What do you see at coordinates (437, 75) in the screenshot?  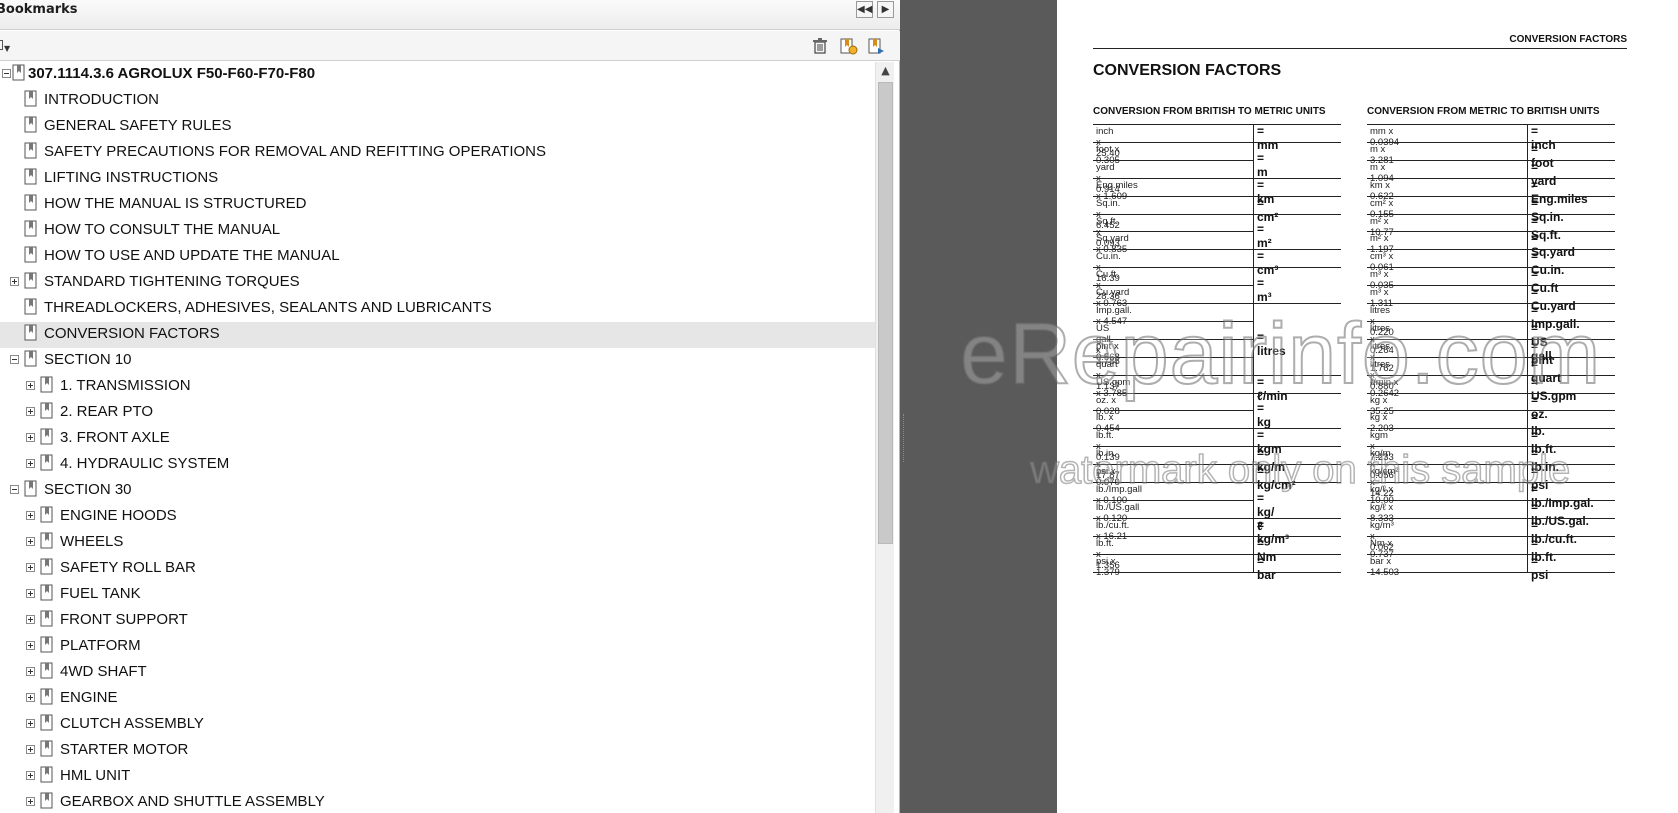 I see `bookmark-row: 307.1114.3.6 AGROLUX F50-F60-F70-F80` at bounding box center [437, 75].